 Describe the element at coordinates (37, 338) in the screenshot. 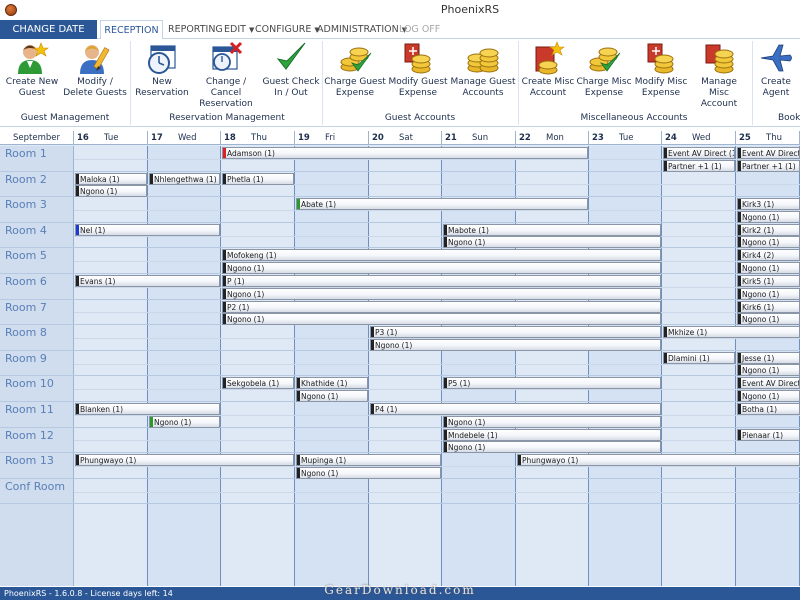

I see `room-label: Room 8` at that location.